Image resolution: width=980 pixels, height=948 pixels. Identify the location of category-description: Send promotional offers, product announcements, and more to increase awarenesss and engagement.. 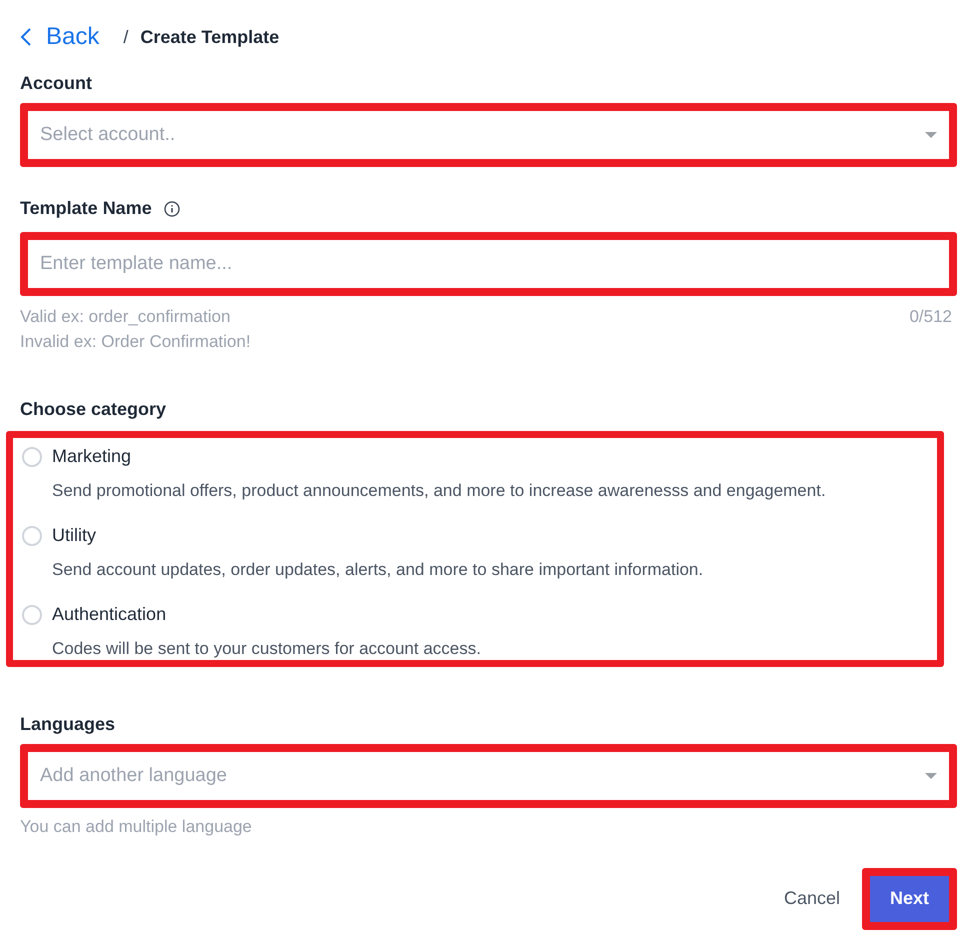
(439, 491).